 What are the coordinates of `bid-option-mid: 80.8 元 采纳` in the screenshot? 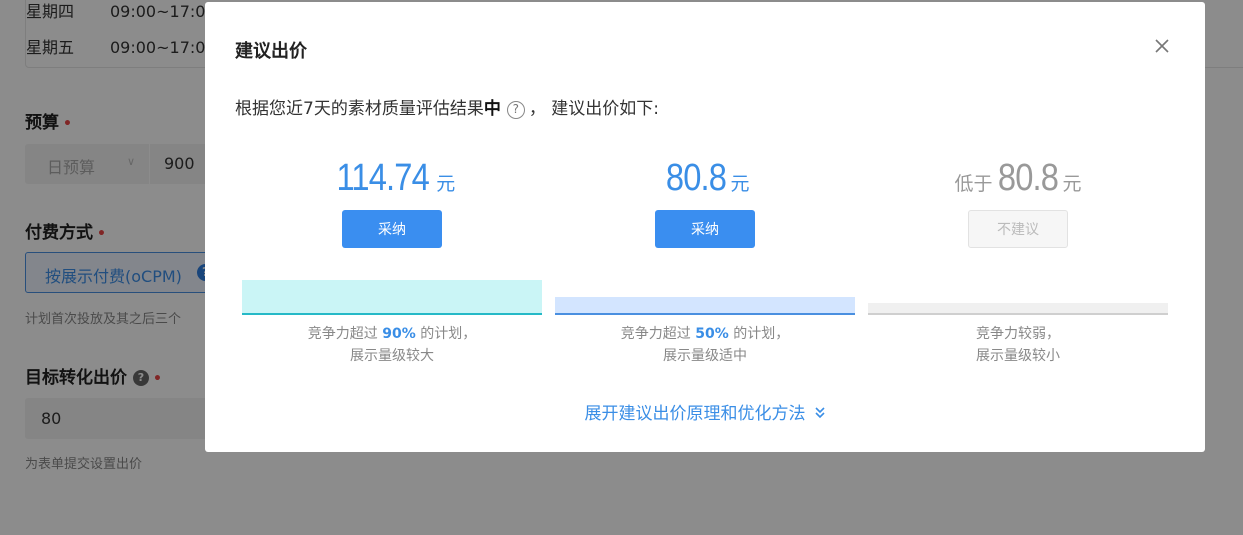 It's located at (705, 200).